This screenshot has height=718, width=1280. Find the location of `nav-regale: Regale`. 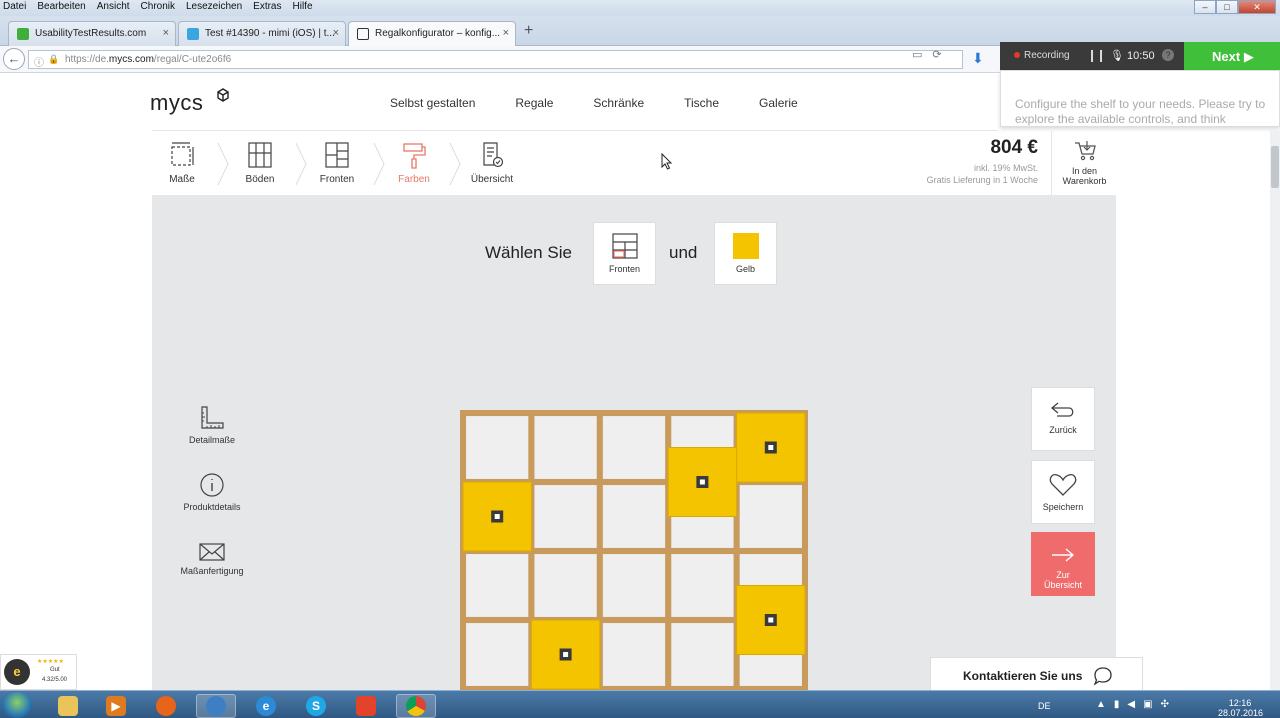

nav-regale: Regale is located at coordinates (534, 103).